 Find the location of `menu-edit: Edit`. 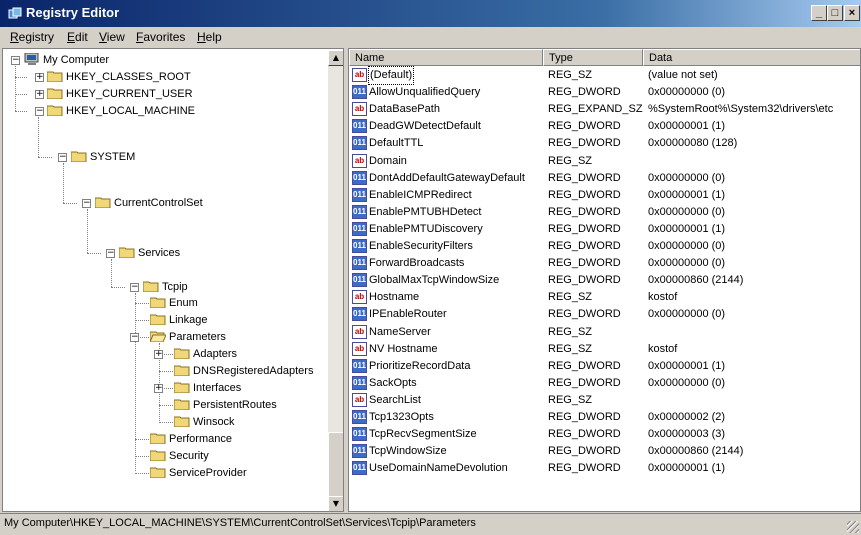

menu-edit: Edit is located at coordinates (77, 37).